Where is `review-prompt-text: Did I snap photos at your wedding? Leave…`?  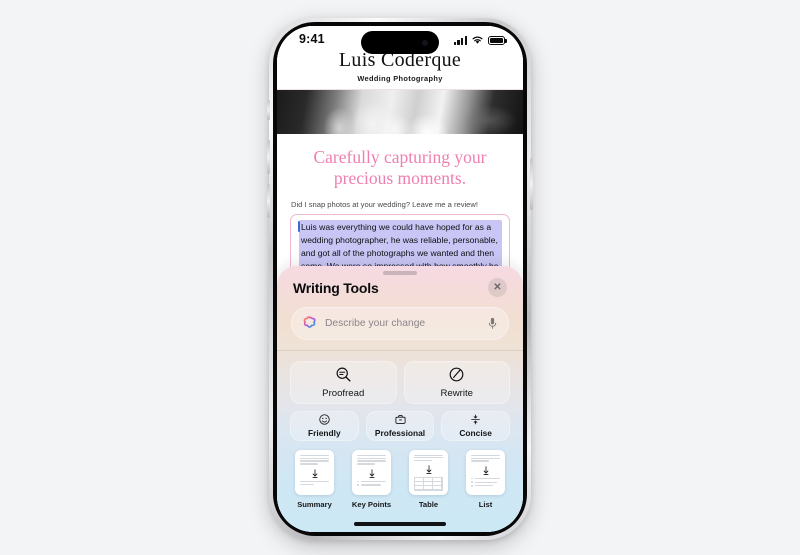
review-prompt-text: Did I snap photos at your wedding? Leave… is located at coordinates (384, 204).